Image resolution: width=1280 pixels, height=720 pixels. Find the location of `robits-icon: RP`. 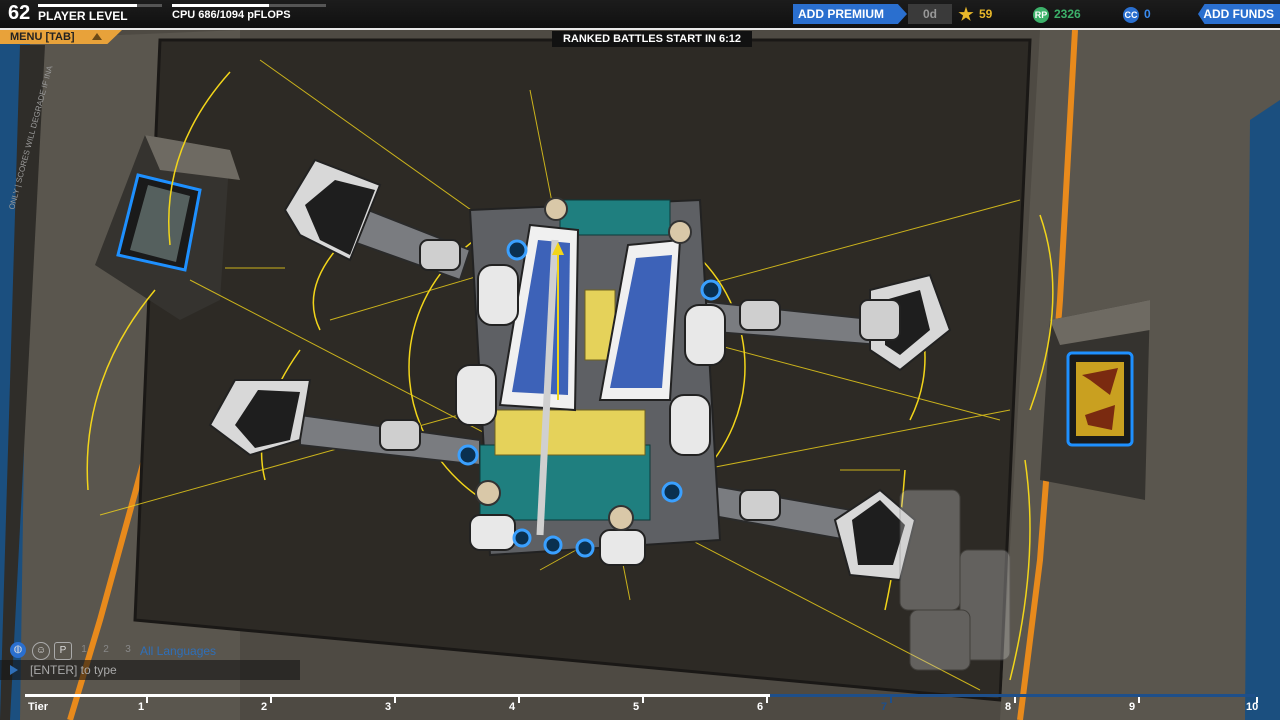

robits-icon: RP is located at coordinates (1041, 14).